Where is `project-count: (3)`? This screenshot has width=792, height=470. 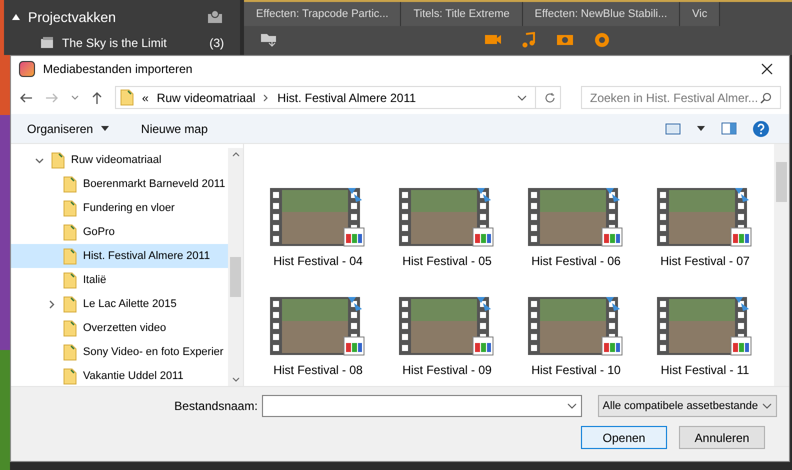 project-count: (3) is located at coordinates (216, 43).